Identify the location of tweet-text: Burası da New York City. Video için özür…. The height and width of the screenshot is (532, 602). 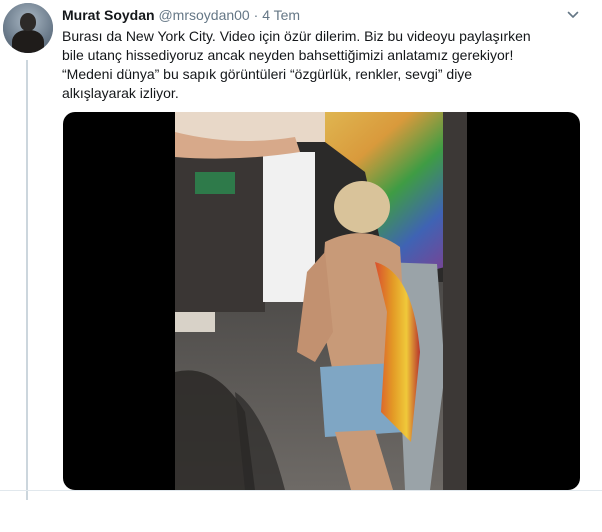
(323, 65).